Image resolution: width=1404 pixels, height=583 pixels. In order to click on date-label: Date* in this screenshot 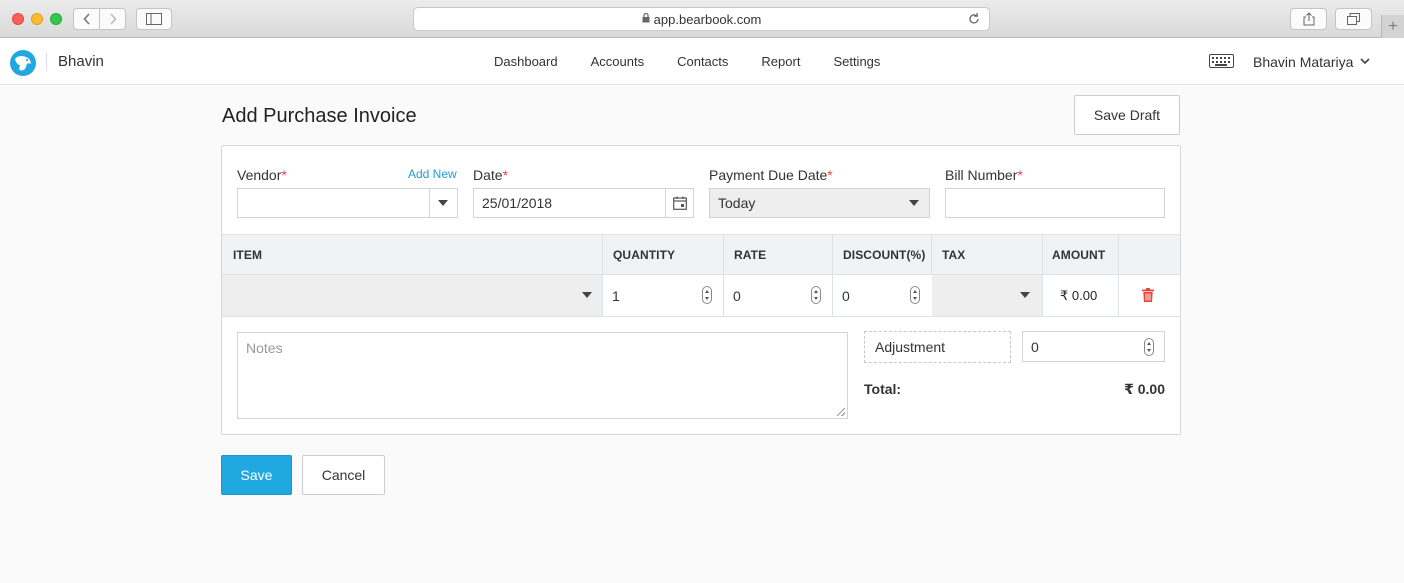, I will do `click(490, 175)`.